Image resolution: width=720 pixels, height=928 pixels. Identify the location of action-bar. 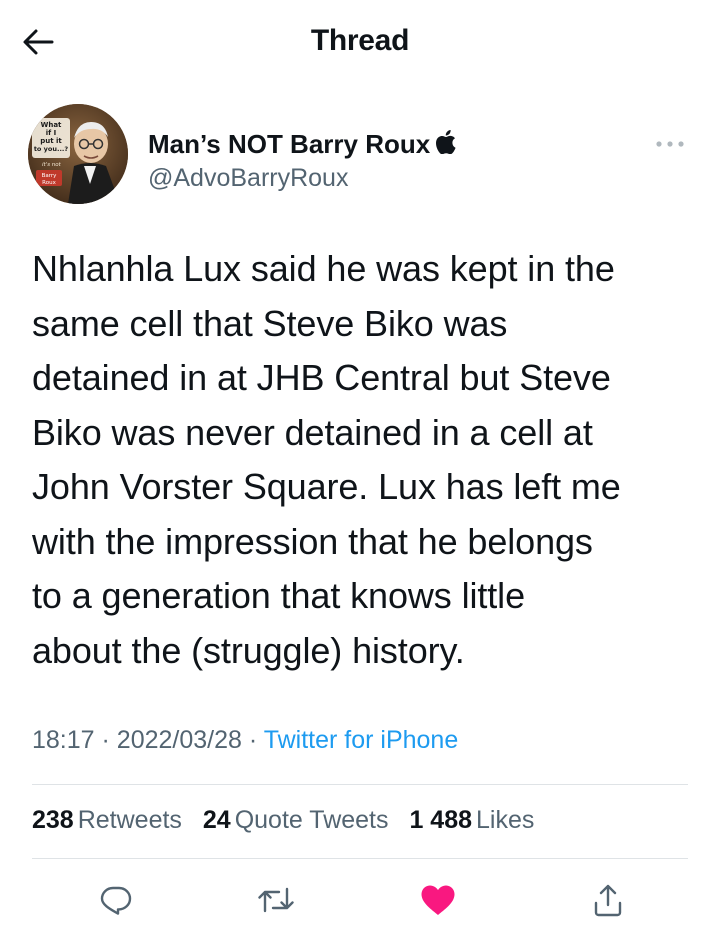
(360, 898).